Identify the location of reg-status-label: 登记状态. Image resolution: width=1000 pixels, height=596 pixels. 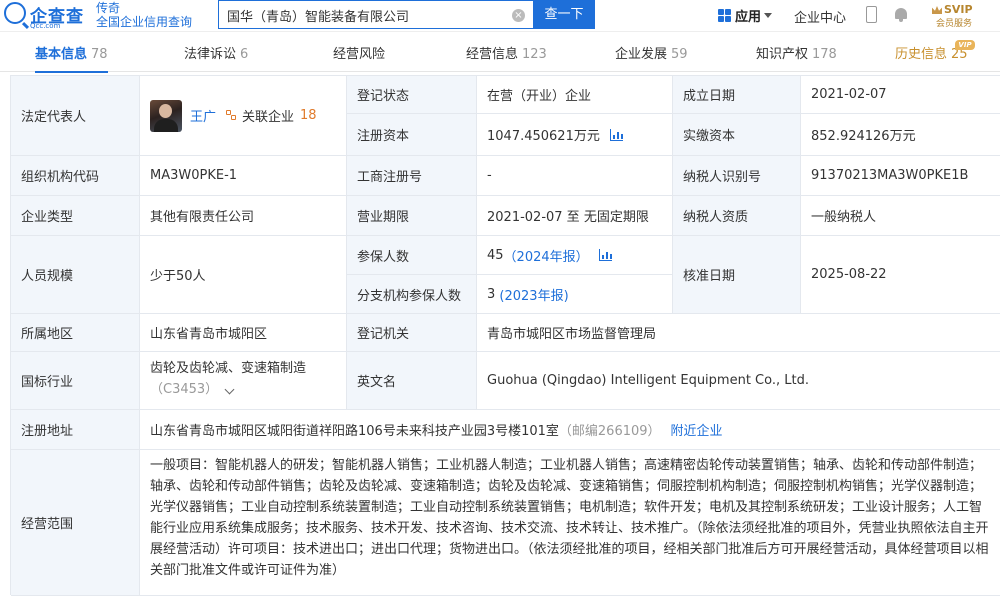
(412, 95).